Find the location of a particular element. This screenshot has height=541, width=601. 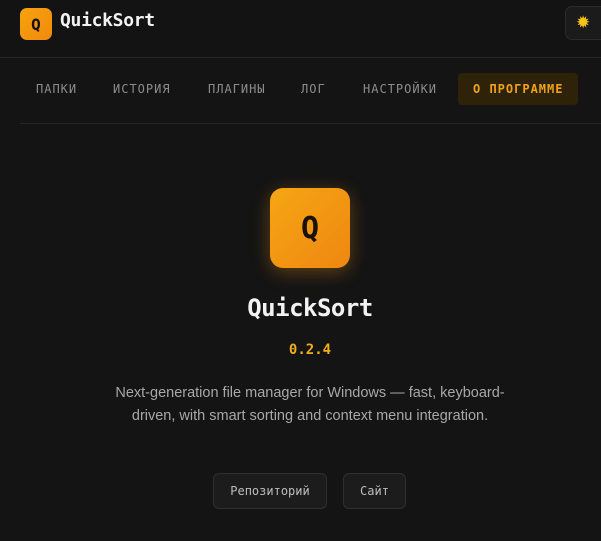

about-logo-letter: Q is located at coordinates (310, 228).